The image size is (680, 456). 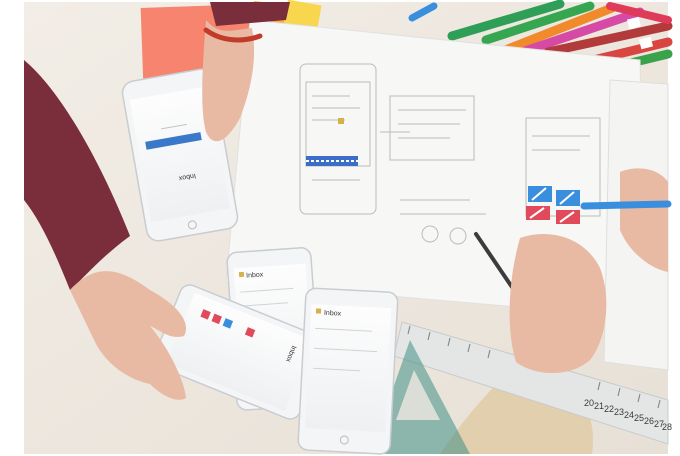 I want to click on ruler-number: 25, so click(x=639, y=418).